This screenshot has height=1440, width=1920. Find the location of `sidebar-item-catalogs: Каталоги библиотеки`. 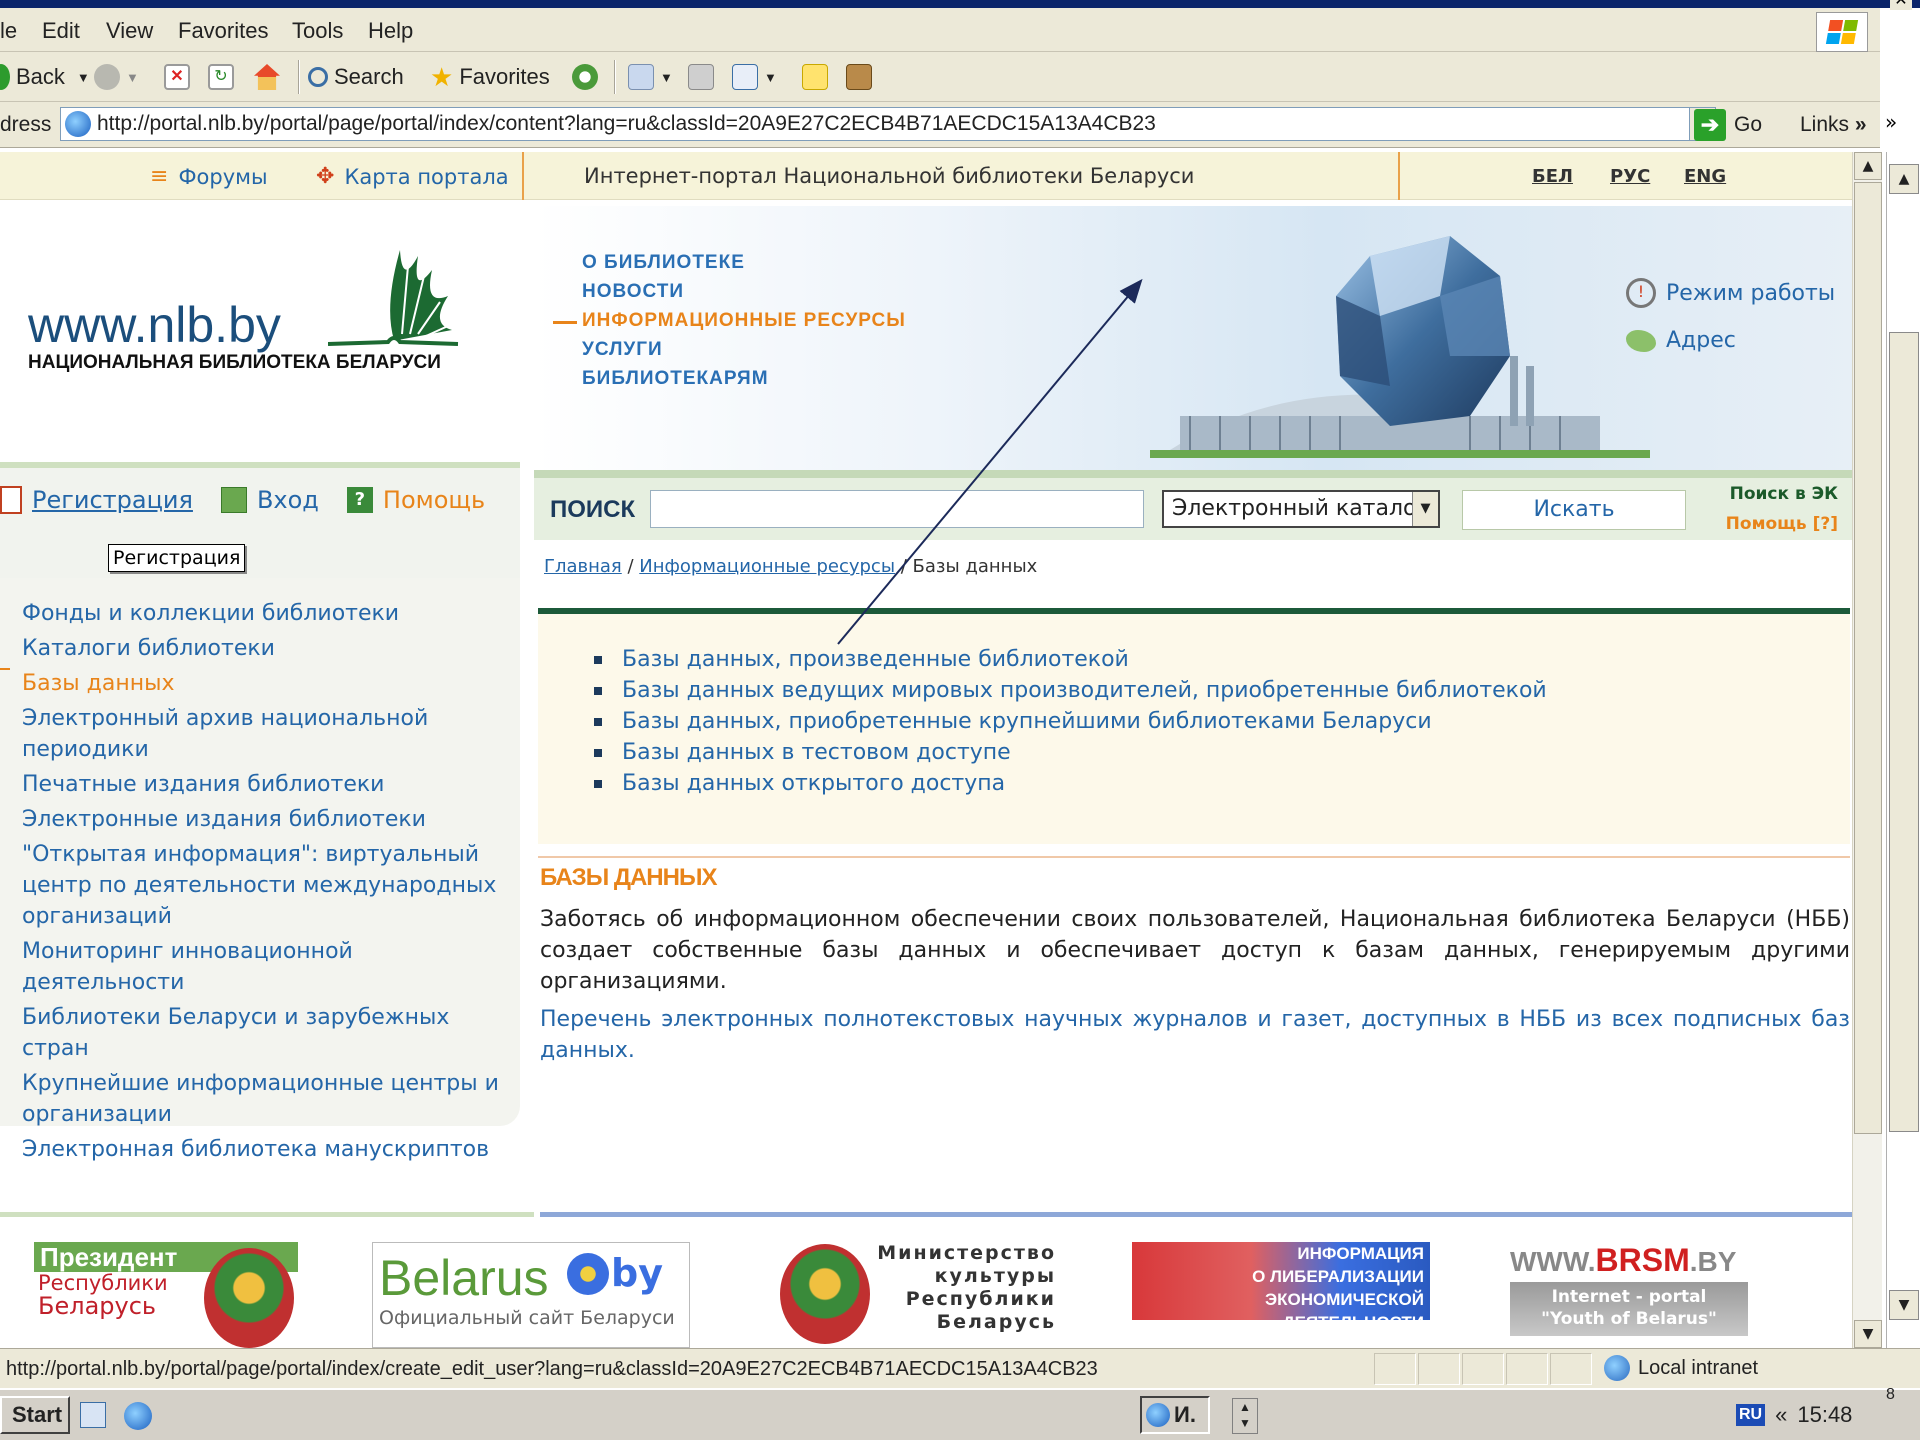

sidebar-item-catalogs: Каталоги библиотеки is located at coordinates (267, 648).